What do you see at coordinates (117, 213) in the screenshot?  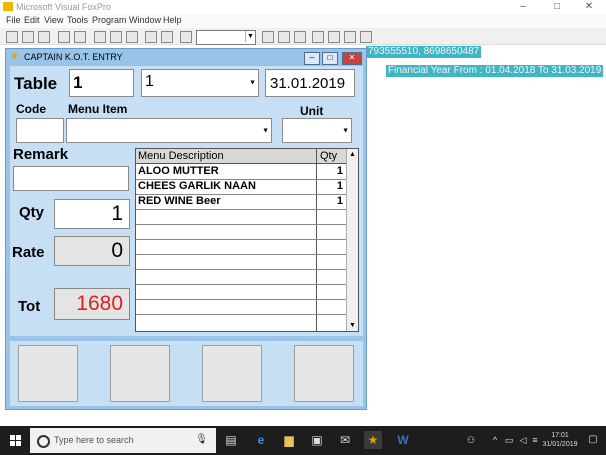 I see `qty-value: 1` at bounding box center [117, 213].